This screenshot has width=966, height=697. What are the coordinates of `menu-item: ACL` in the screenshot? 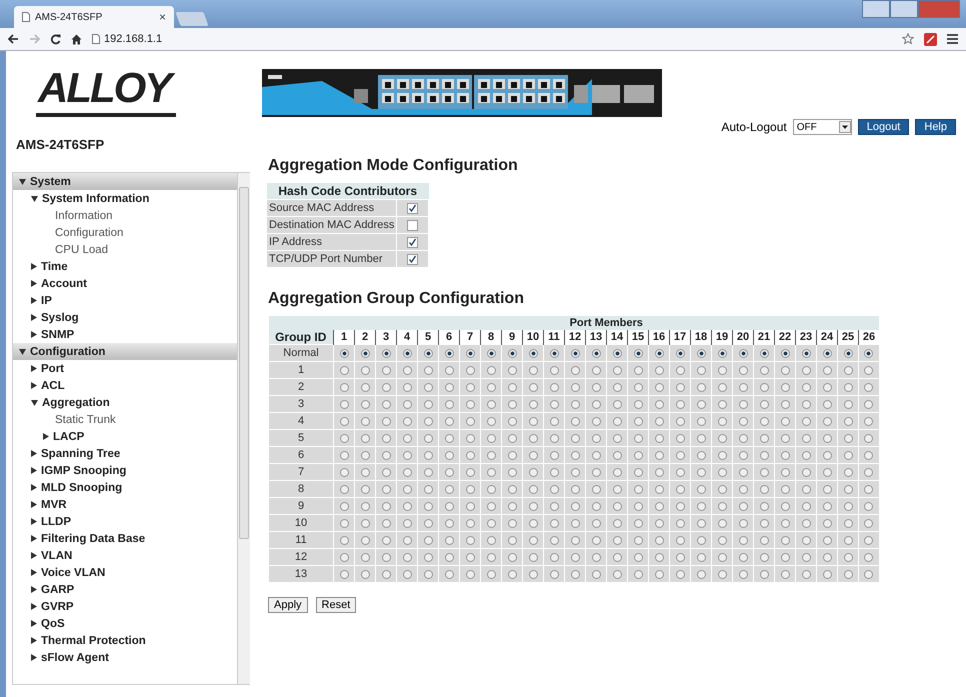 It's located at (125, 385).